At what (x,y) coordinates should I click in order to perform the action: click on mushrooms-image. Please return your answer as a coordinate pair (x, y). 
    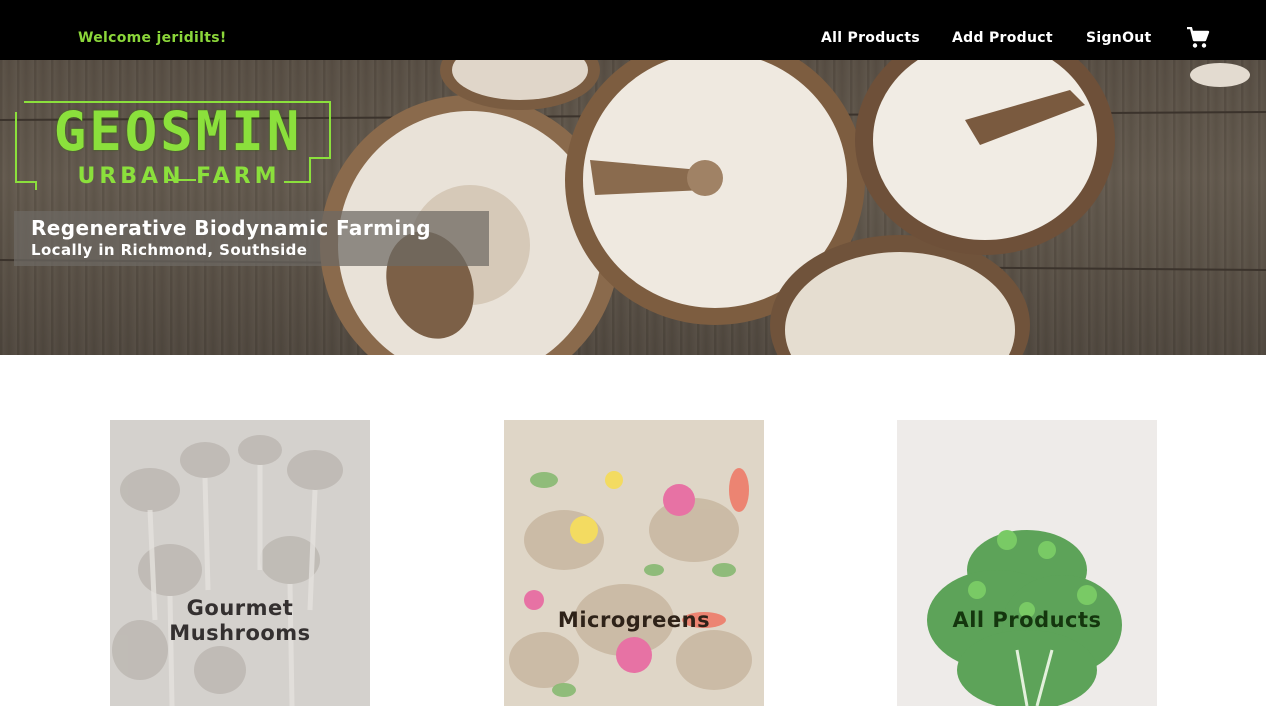
    Looking at the image, I should click on (240, 563).